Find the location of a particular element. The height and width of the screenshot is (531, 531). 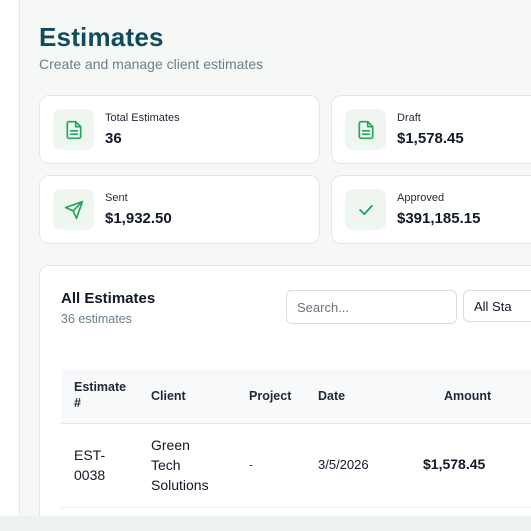

column-header-estimate-line2: # is located at coordinates (77, 403).